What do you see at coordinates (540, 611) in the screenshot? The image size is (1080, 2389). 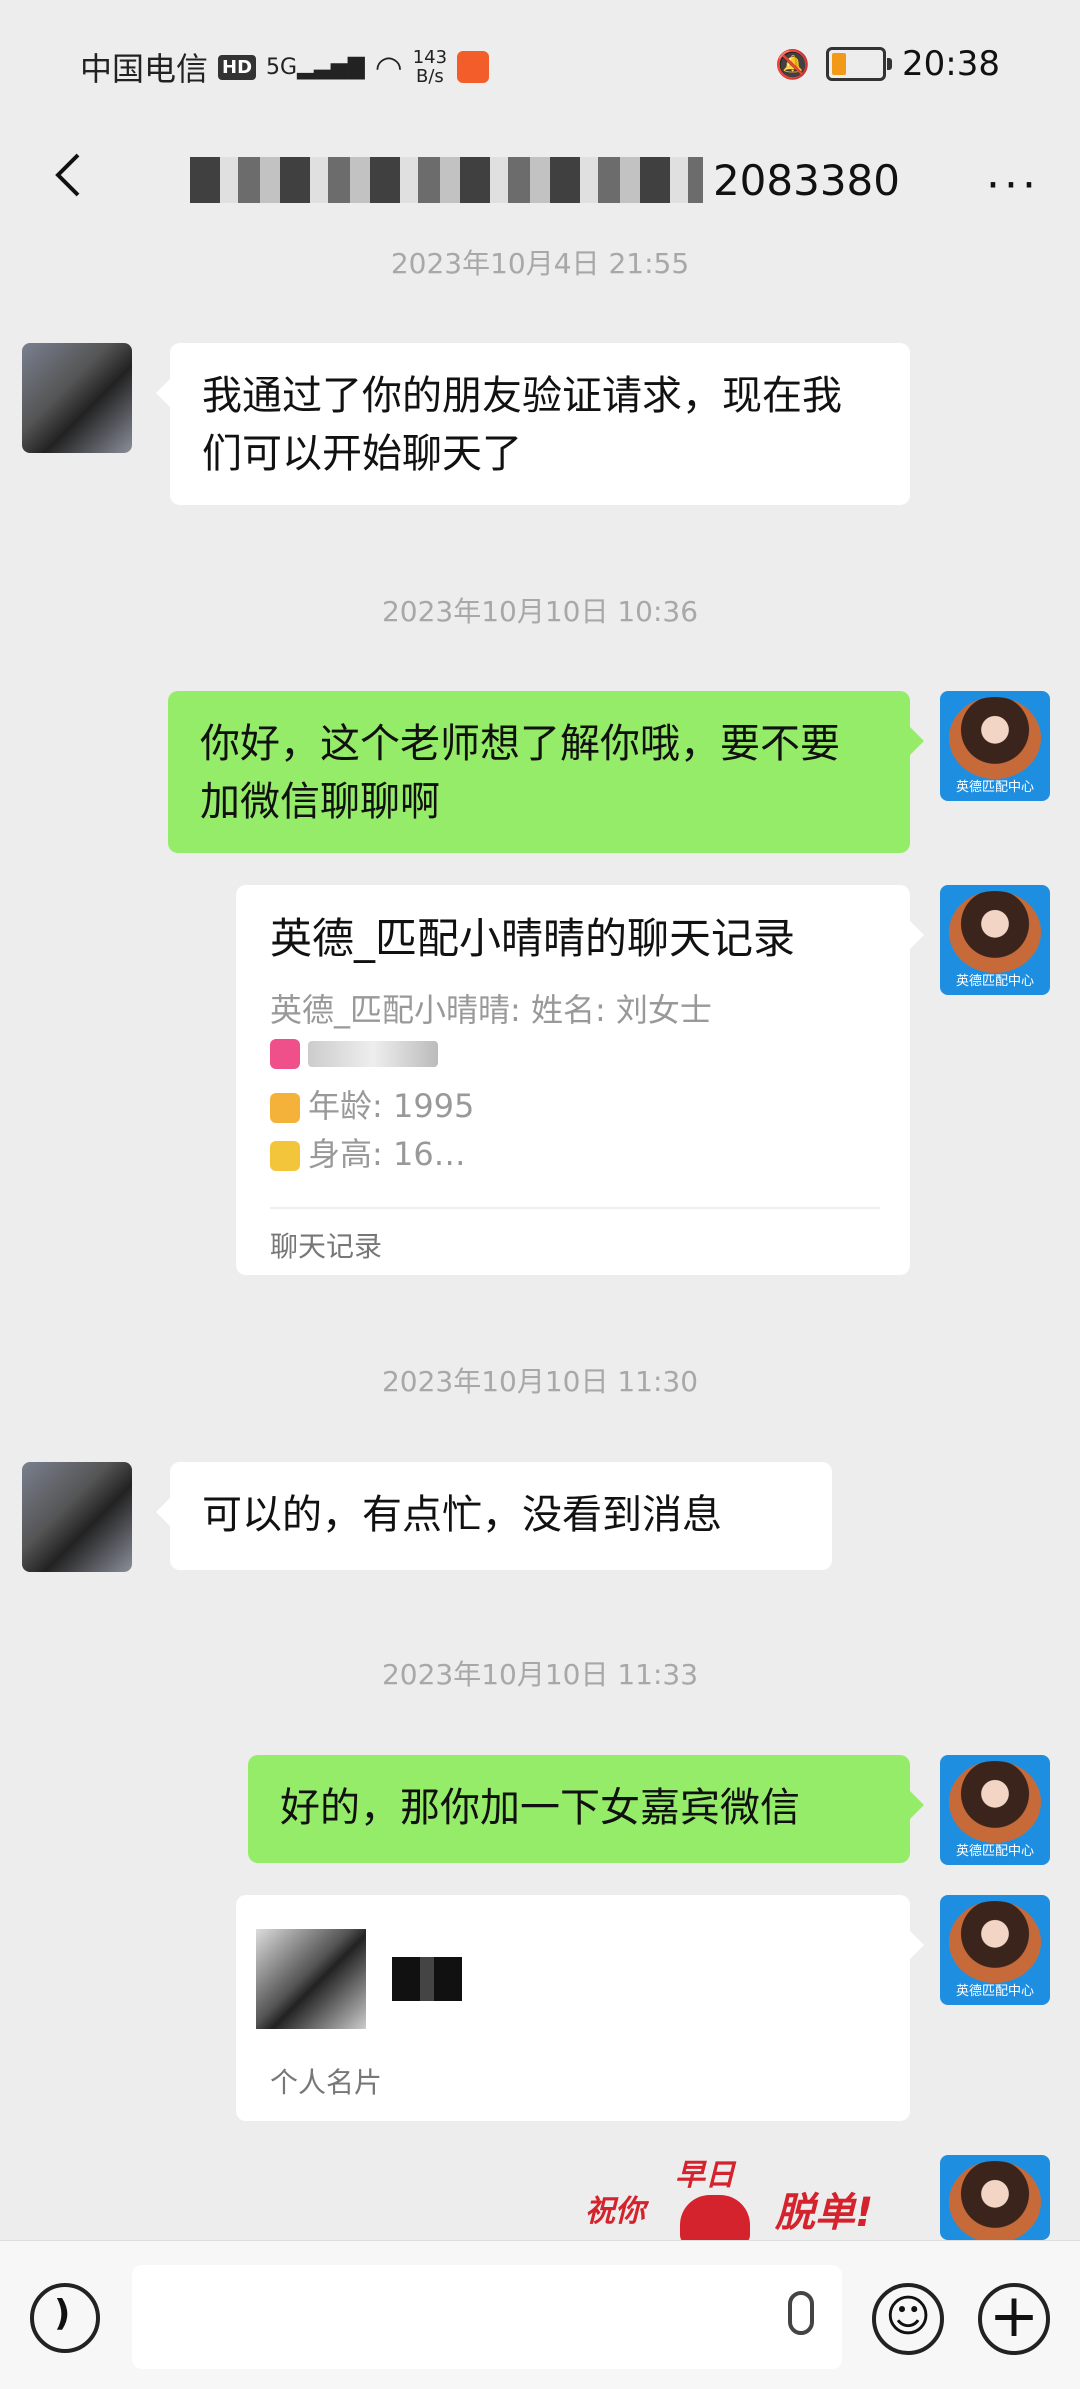 I see `timestamp: 2023年10月10日 10:36` at bounding box center [540, 611].